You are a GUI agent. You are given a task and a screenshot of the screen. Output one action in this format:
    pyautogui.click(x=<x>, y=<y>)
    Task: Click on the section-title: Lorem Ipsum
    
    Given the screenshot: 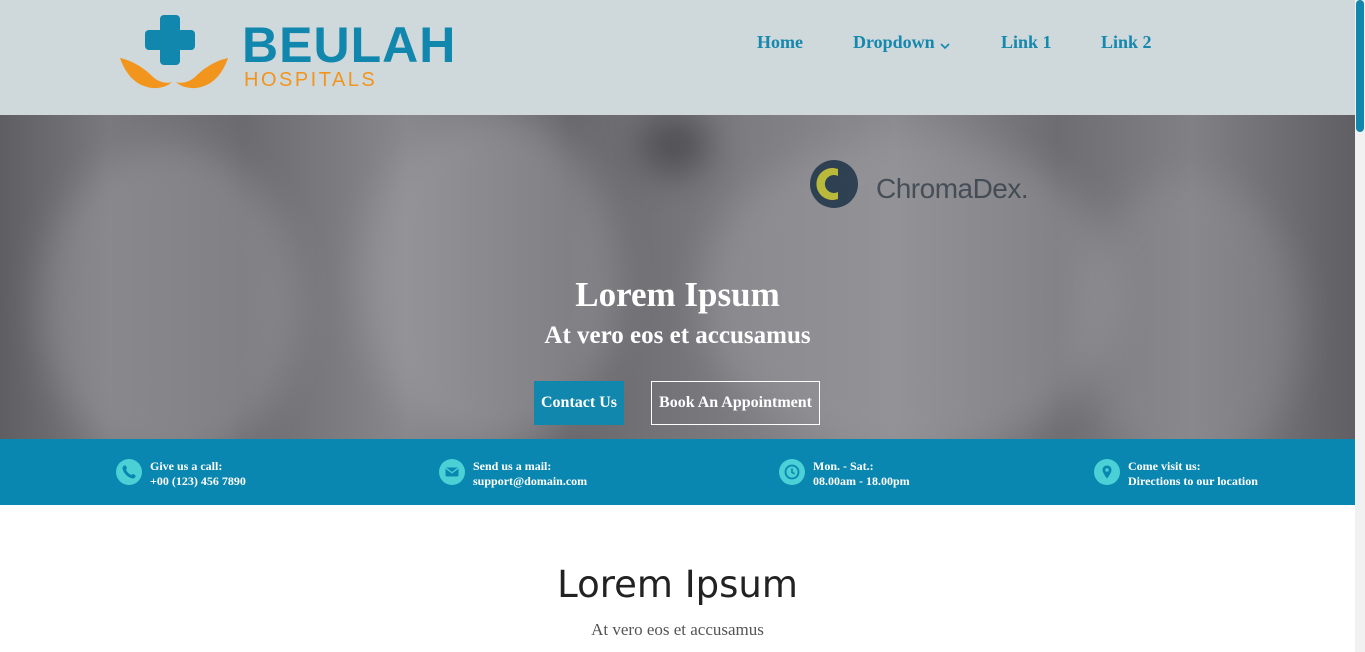 What is the action you would take?
    pyautogui.click(x=677, y=584)
    